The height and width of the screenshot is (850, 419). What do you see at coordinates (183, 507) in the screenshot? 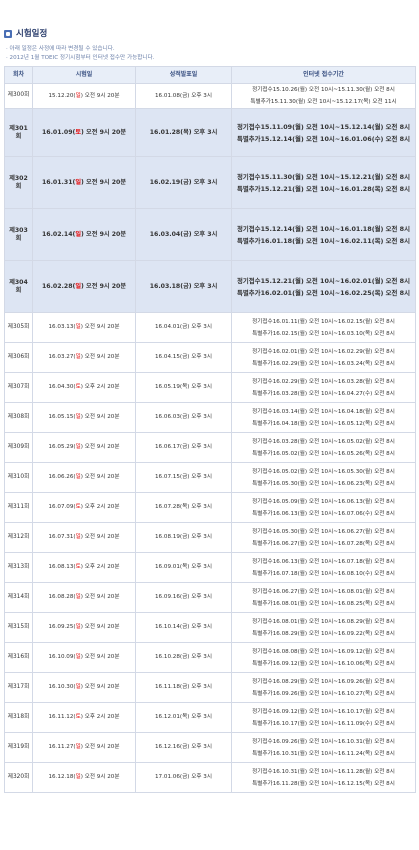
I see `cell-result-date: 16.07.28(목) 오후 3시` at bounding box center [183, 507].